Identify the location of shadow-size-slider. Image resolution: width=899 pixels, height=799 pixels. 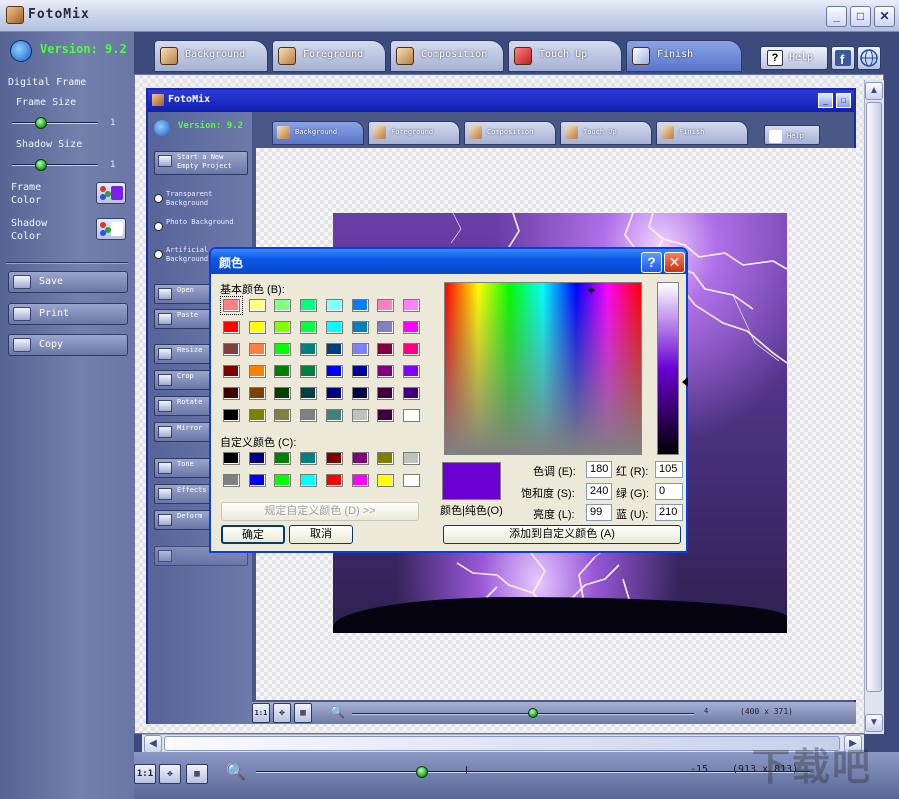
(55, 165).